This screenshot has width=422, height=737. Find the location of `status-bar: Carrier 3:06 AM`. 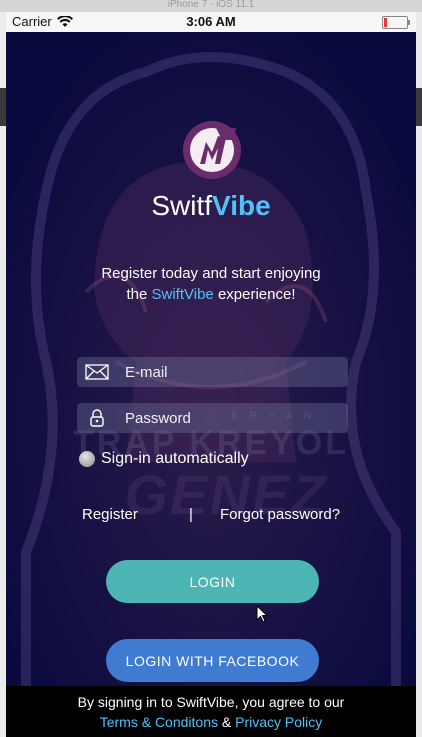

status-bar: Carrier 3:06 AM is located at coordinates (211, 22).